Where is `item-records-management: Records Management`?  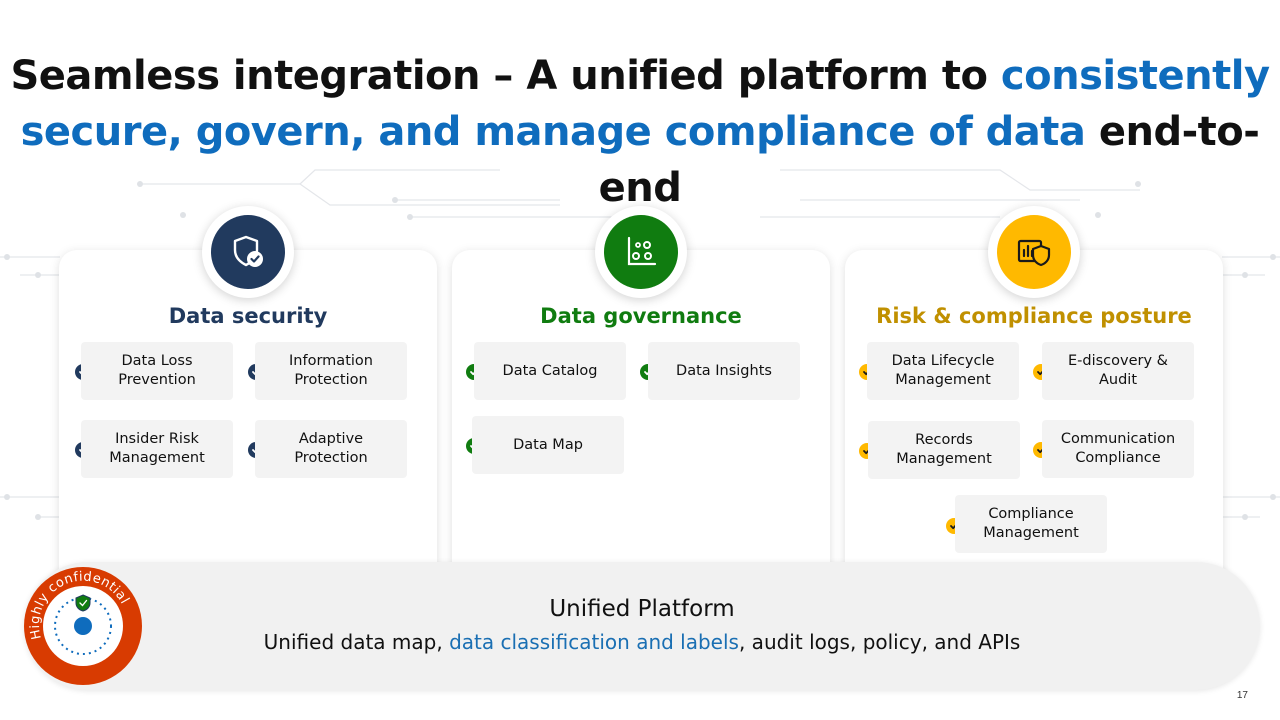 item-records-management: Records Management is located at coordinates (944, 450).